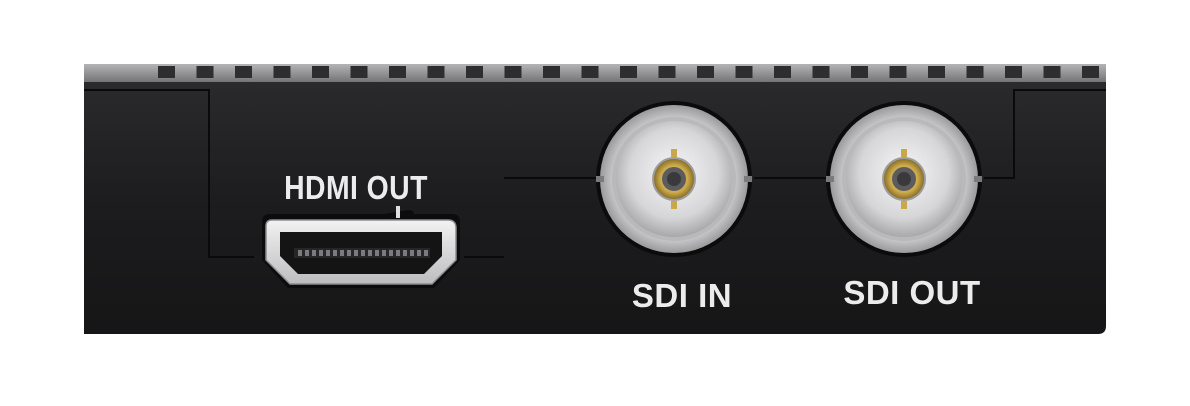 Image resolution: width=1190 pixels, height=406 pixels. I want to click on sdi-in-label: SDI IN, so click(682, 295).